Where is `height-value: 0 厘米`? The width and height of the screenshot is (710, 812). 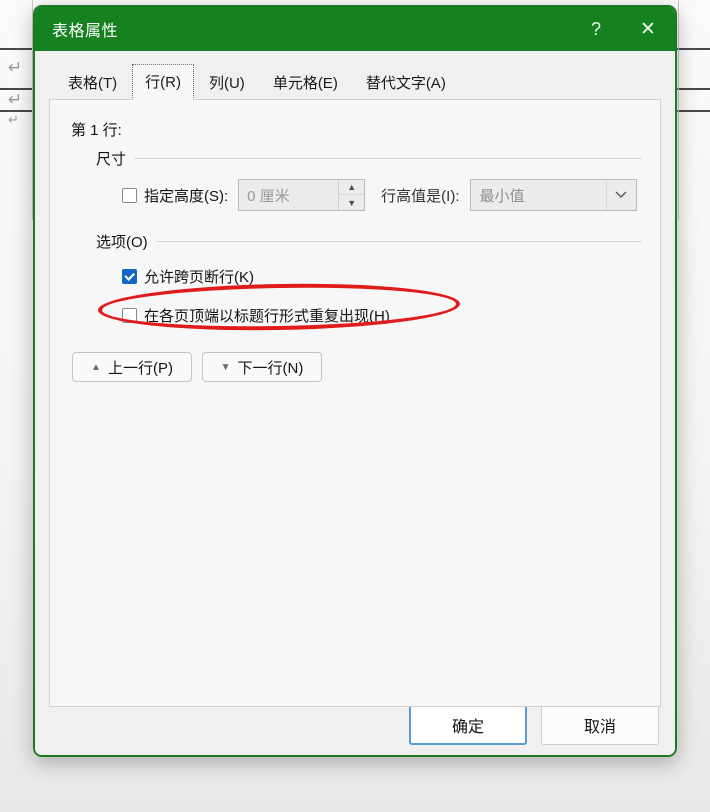
height-value: 0 厘米 is located at coordinates (288, 195).